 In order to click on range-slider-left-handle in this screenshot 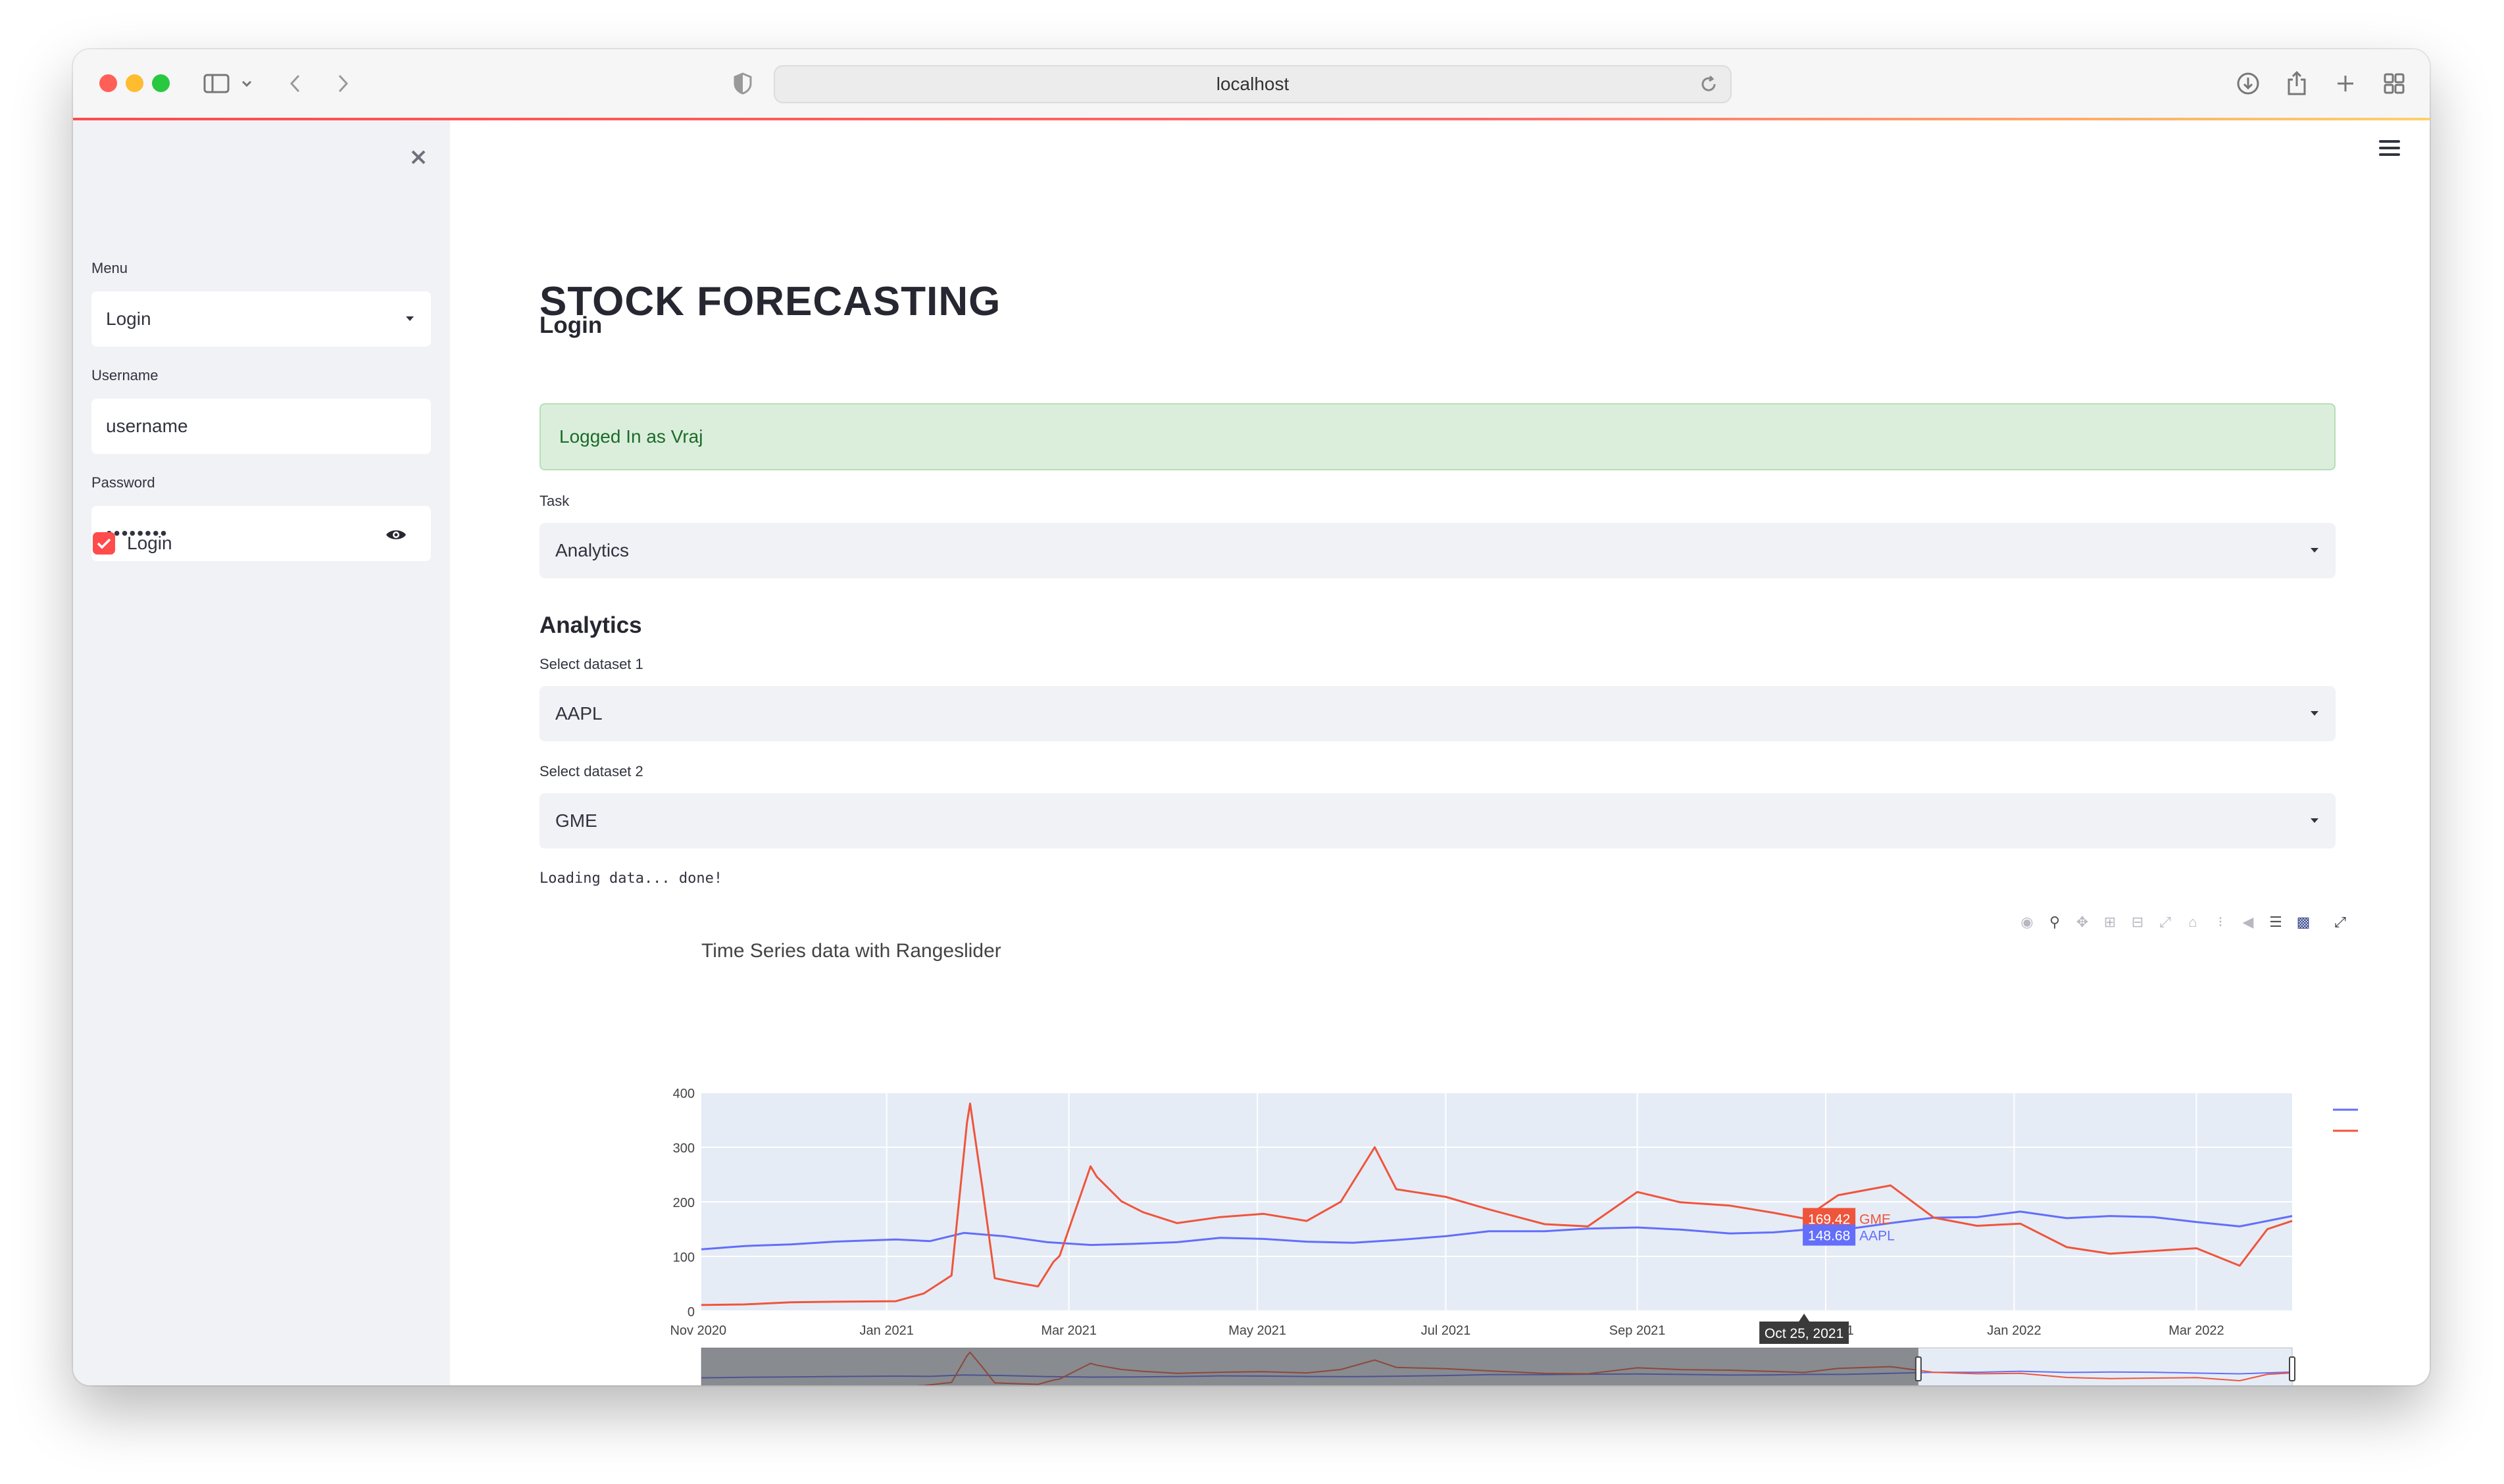, I will do `click(1918, 1368)`.